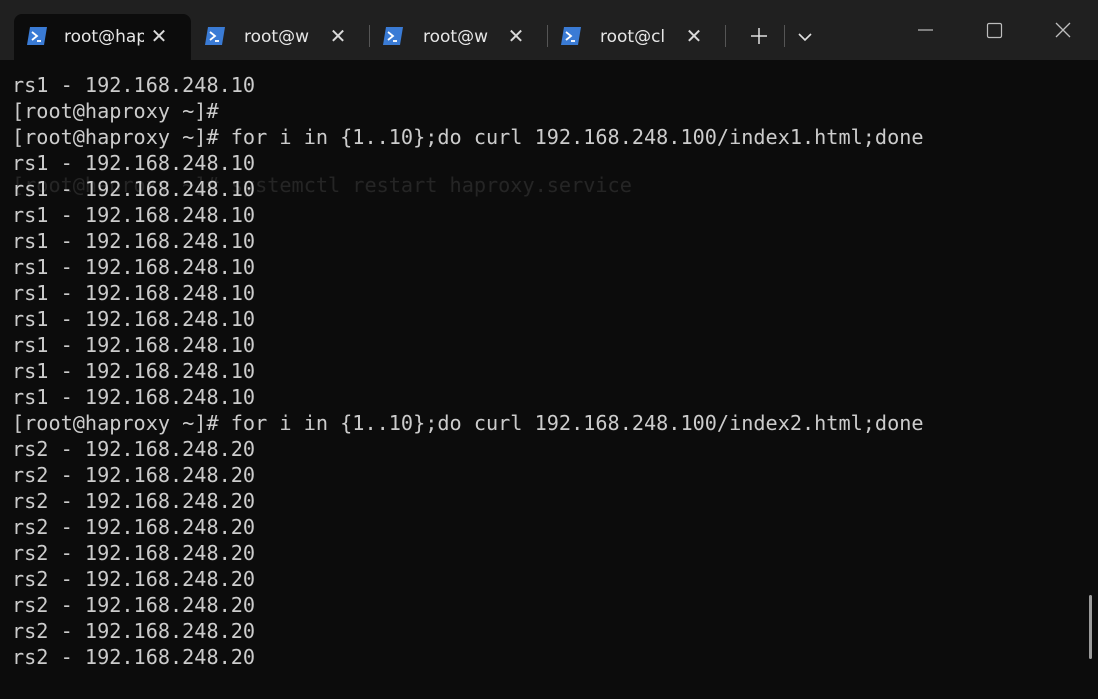  I want to click on tab-label: root@haproxy, so click(104, 37).